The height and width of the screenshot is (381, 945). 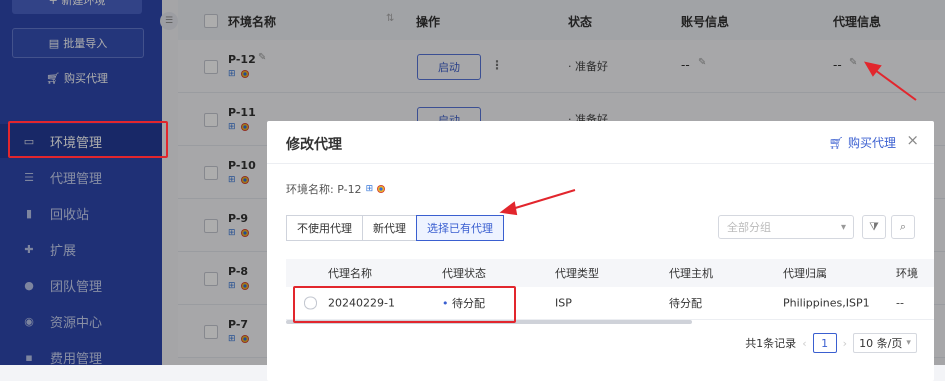 What do you see at coordinates (460, 228) in the screenshot?
I see `tab-existing-proxy: 选择已有代理` at bounding box center [460, 228].